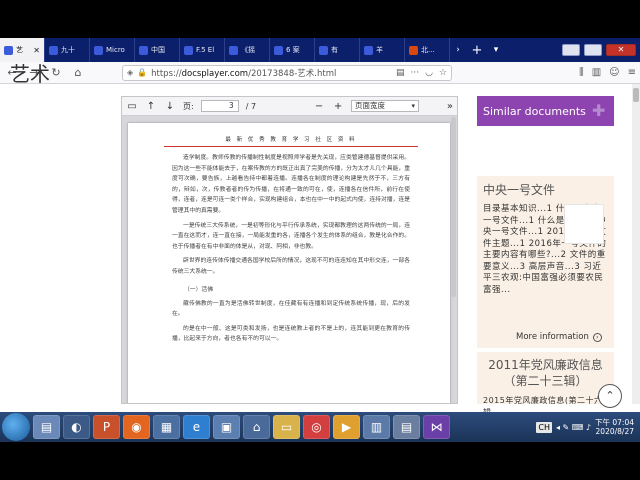 This screenshot has height=480, width=640. Describe the element at coordinates (46, 427) in the screenshot. I see `file-explorer-icon: ▤` at that location.